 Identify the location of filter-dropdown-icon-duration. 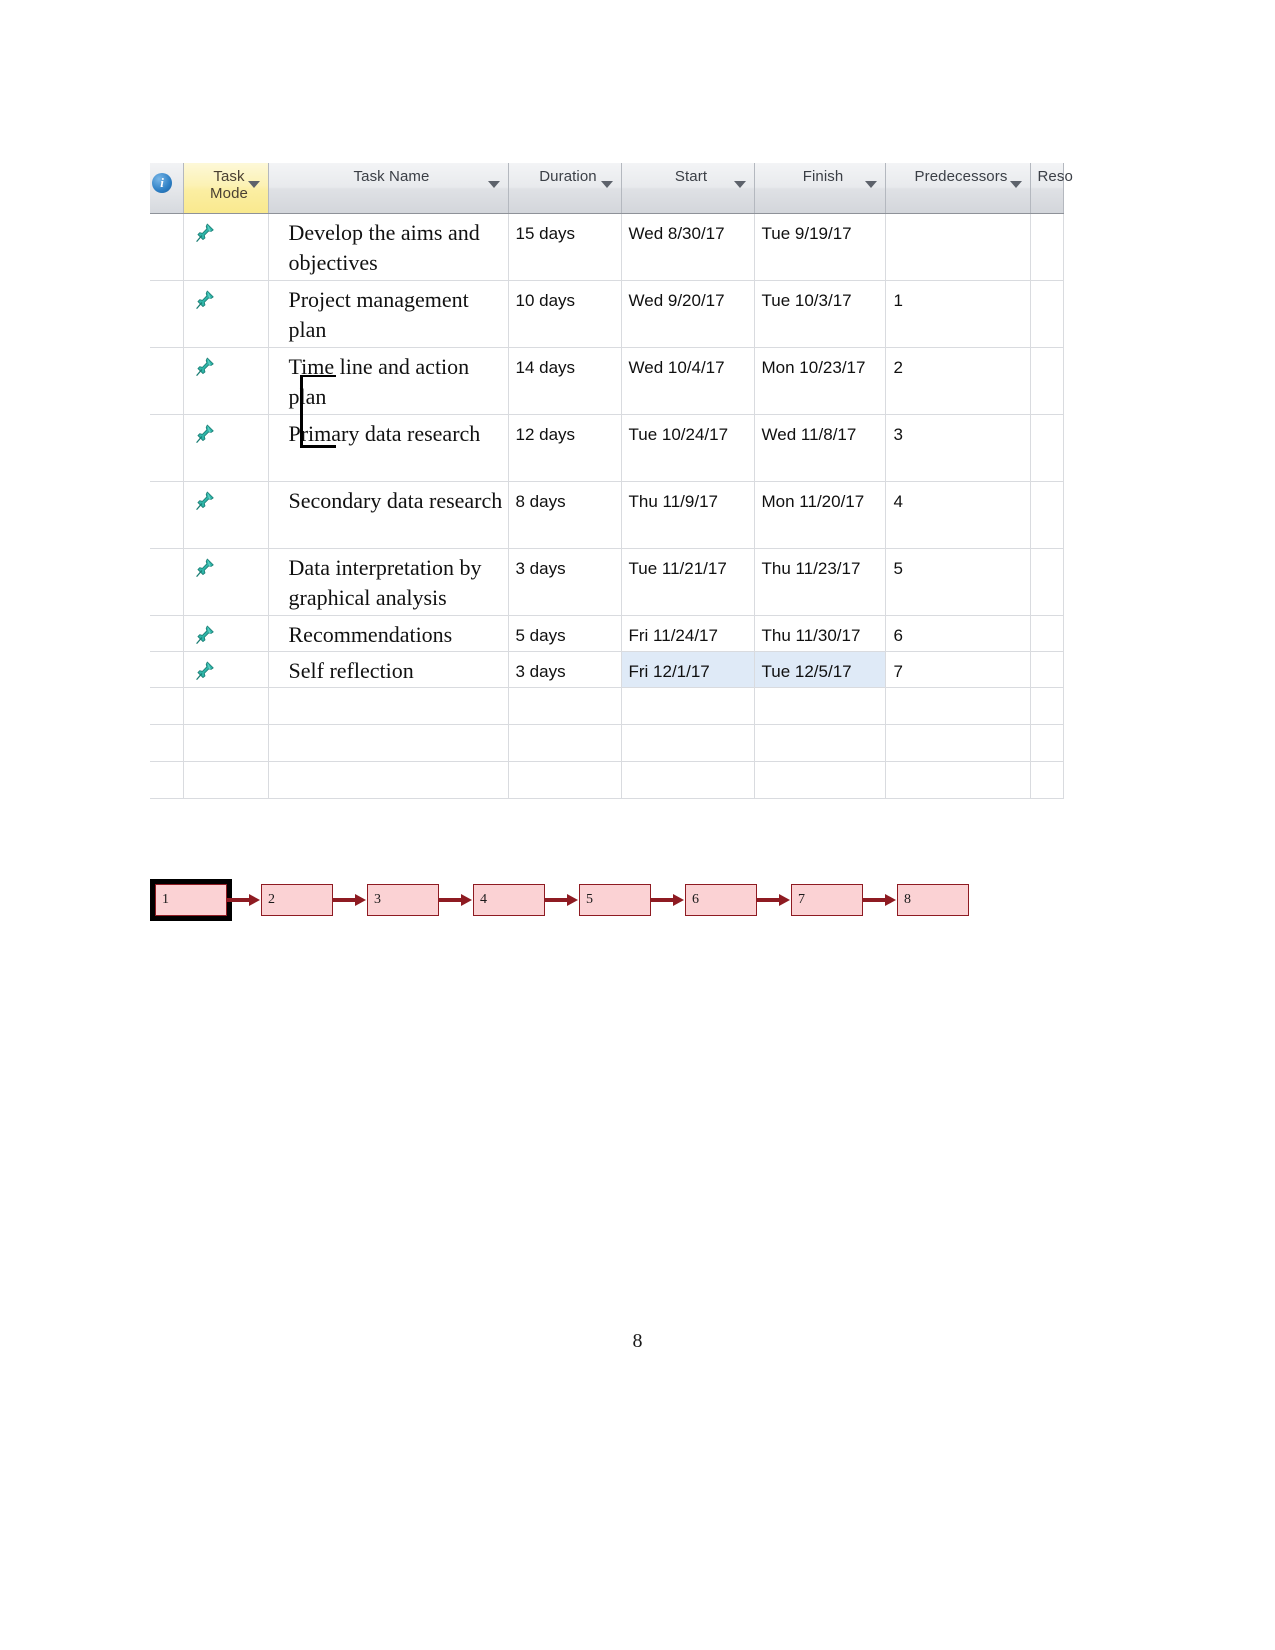
(606, 184).